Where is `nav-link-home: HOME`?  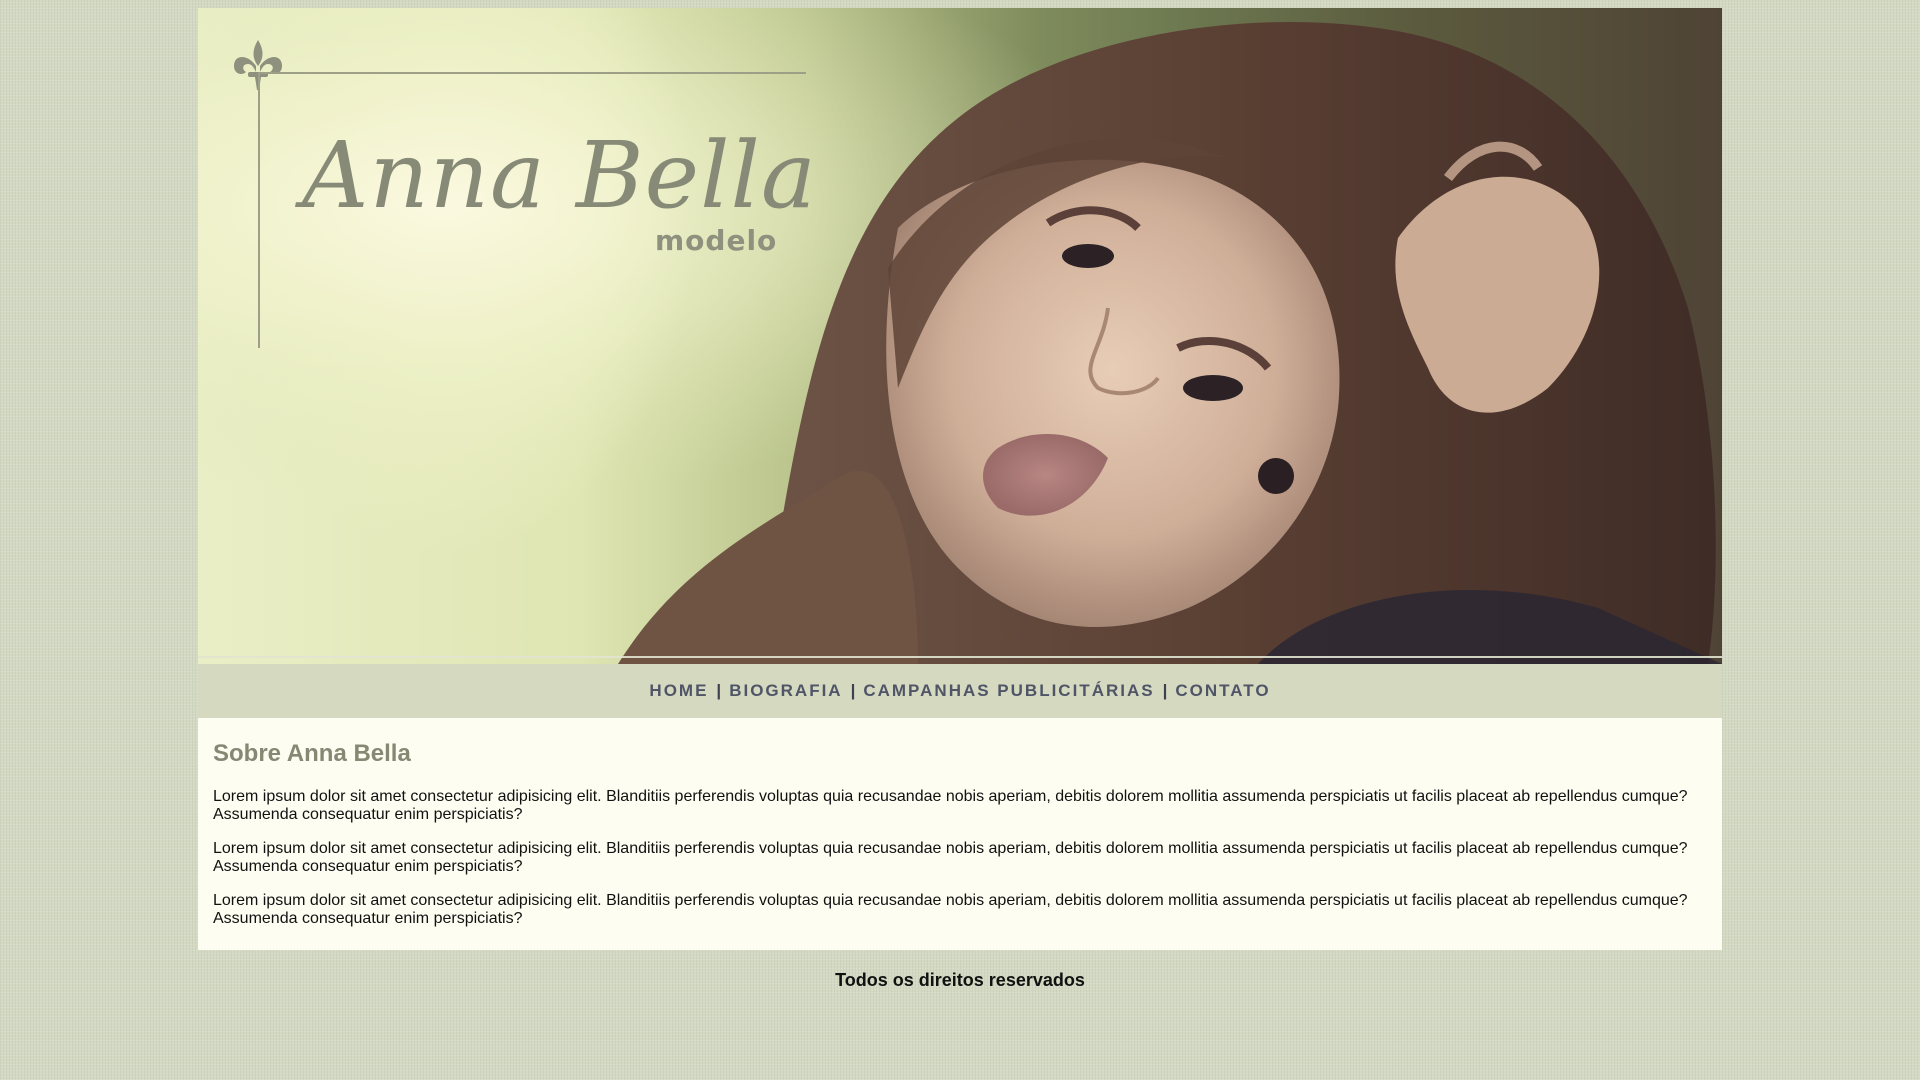 nav-link-home: HOME is located at coordinates (678, 691).